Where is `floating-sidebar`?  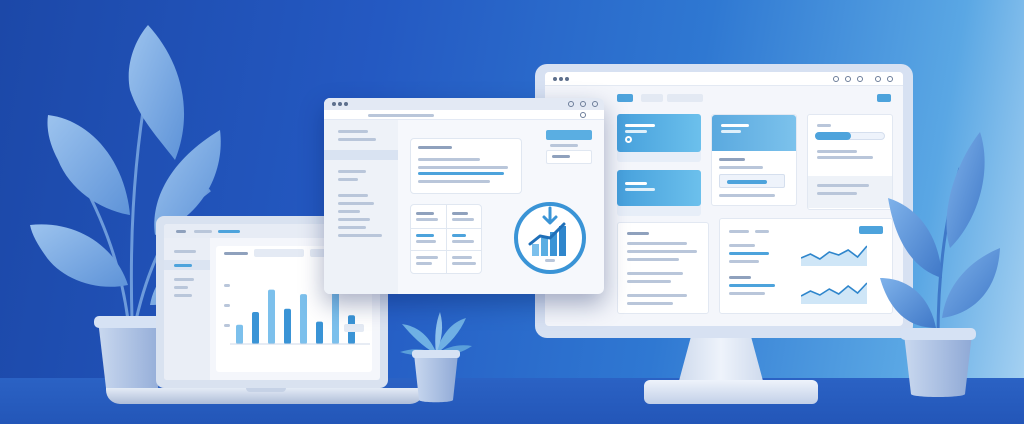
floating-sidebar is located at coordinates (361, 207).